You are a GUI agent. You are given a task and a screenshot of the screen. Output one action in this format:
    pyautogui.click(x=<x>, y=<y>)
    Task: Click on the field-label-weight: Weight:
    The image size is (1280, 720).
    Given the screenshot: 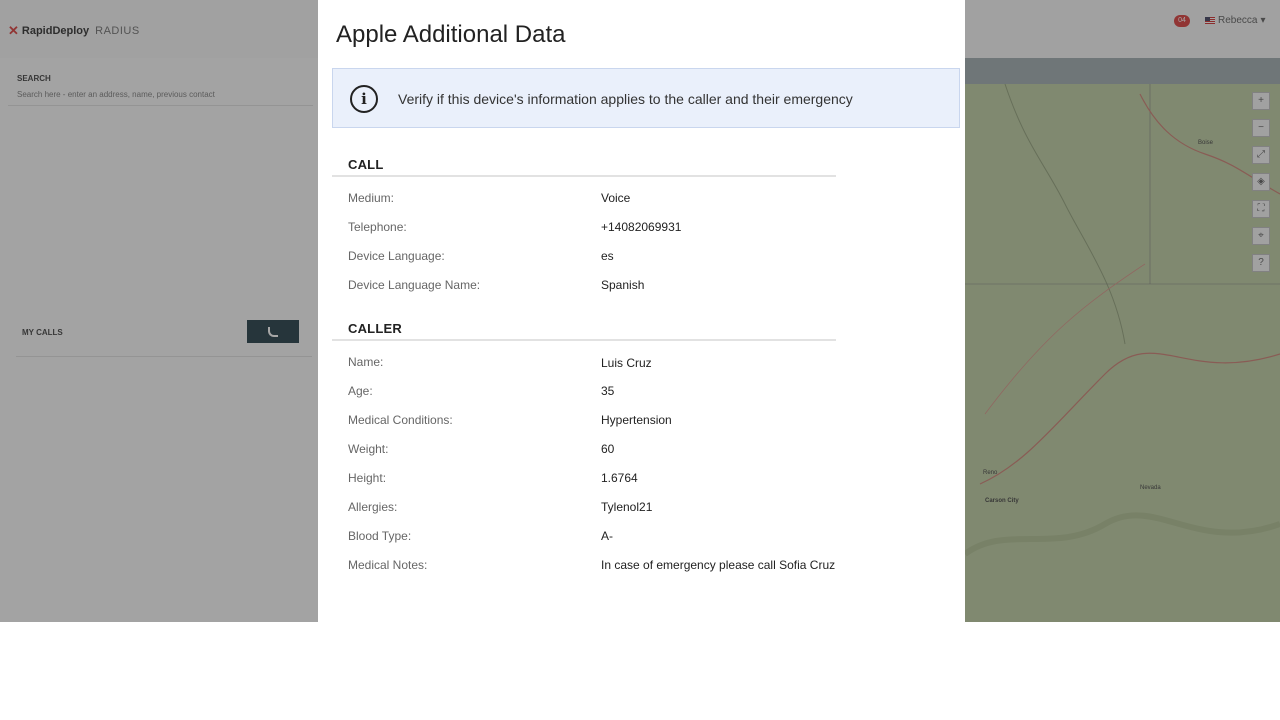 What is the action you would take?
    pyautogui.click(x=368, y=449)
    